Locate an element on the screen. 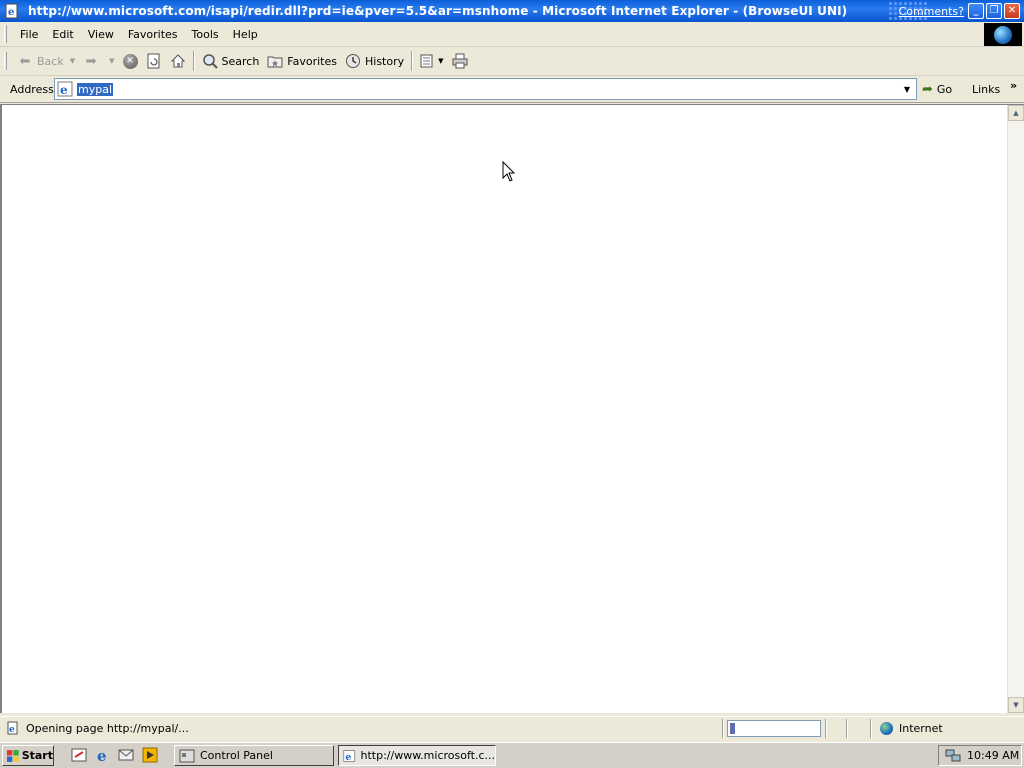  internet-zone-icon is located at coordinates (886, 728).